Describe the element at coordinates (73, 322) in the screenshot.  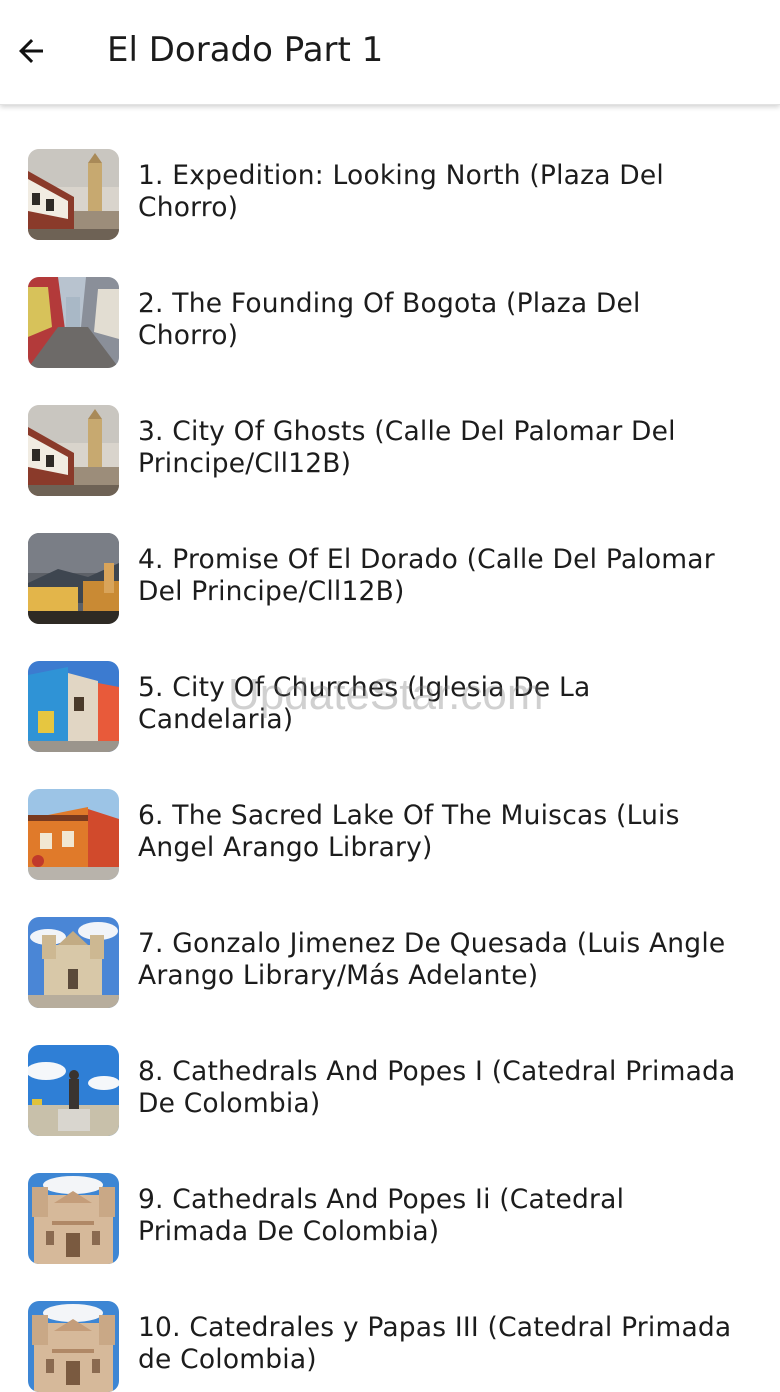
I see `cobblestone-street-photo` at that location.